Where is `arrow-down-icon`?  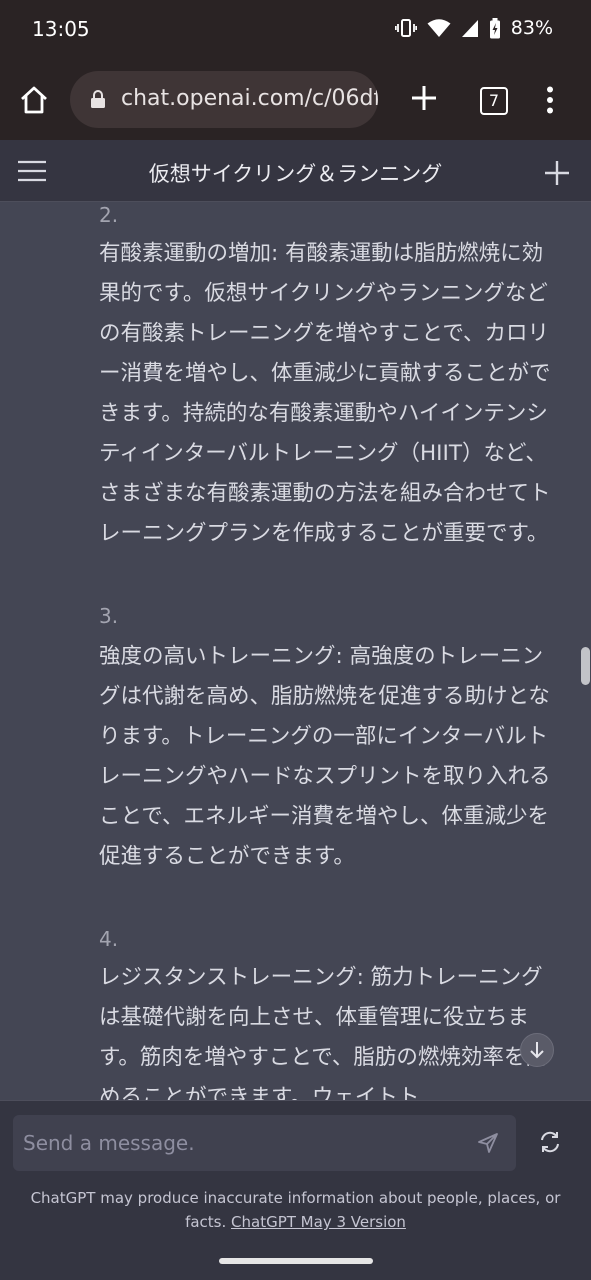 arrow-down-icon is located at coordinates (537, 1050).